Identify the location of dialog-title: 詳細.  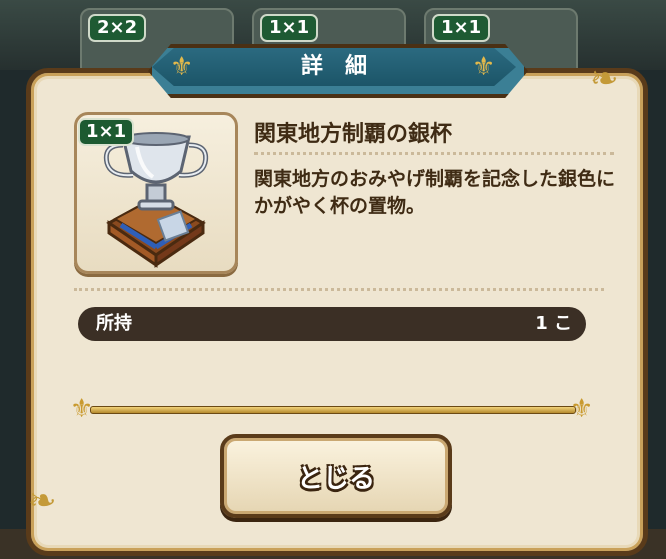
(344, 66).